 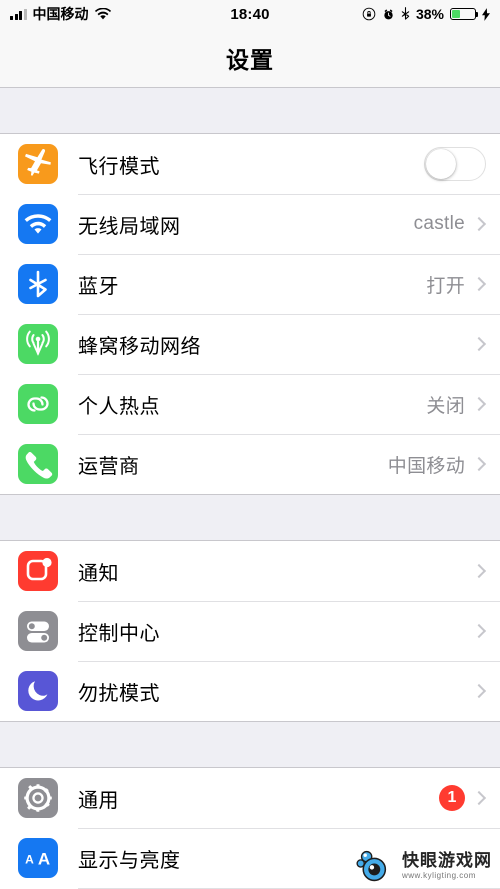 I want to click on settings-row-notifications: 通知, so click(x=250, y=571).